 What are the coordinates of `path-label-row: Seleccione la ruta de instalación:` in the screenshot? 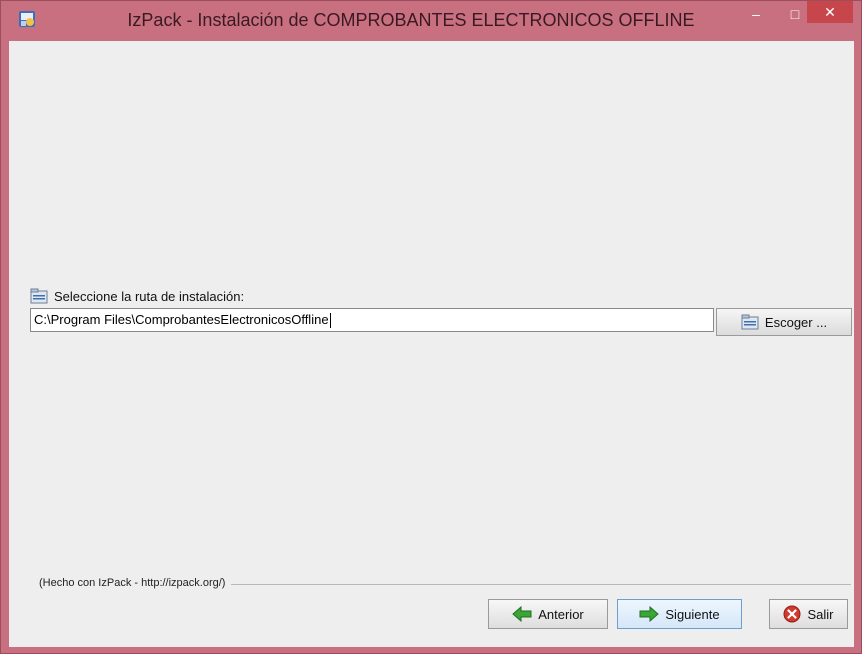 It's located at (137, 296).